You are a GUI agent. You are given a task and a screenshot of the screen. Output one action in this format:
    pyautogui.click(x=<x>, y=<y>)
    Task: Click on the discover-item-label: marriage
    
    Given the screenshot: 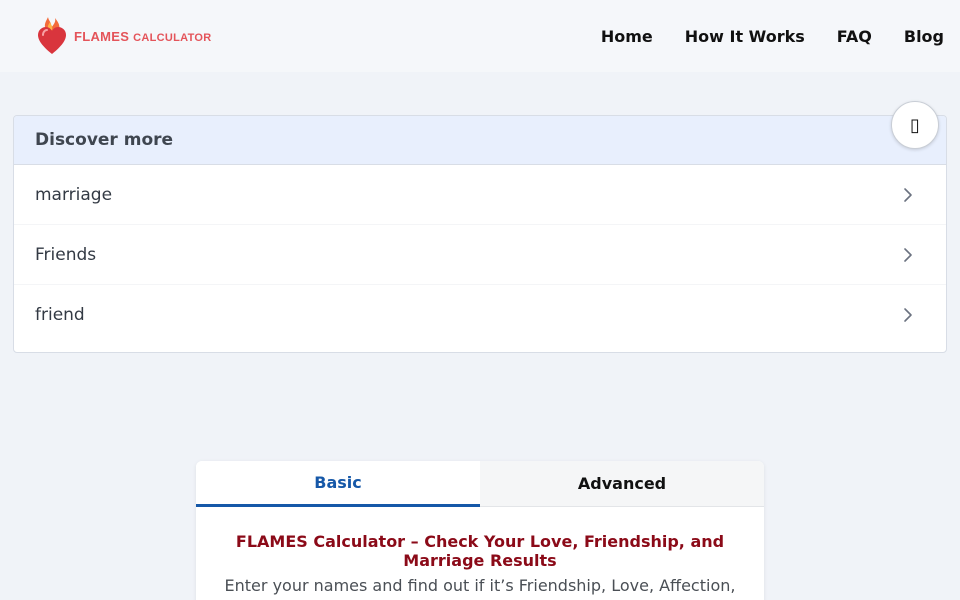 What is the action you would take?
    pyautogui.click(x=74, y=194)
    